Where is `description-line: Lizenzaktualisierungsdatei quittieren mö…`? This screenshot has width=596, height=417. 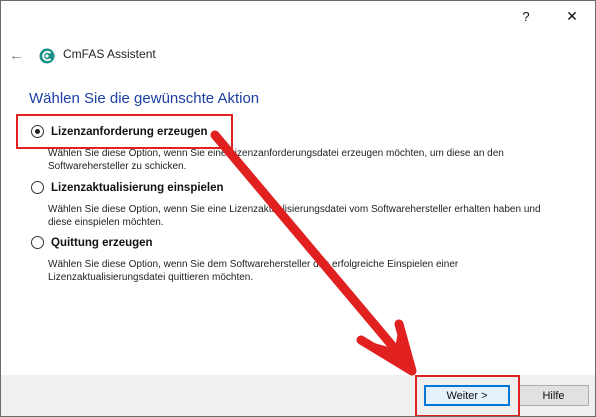 description-line: Lizenzaktualisierungsdatei quittieren mö… is located at coordinates (151, 277).